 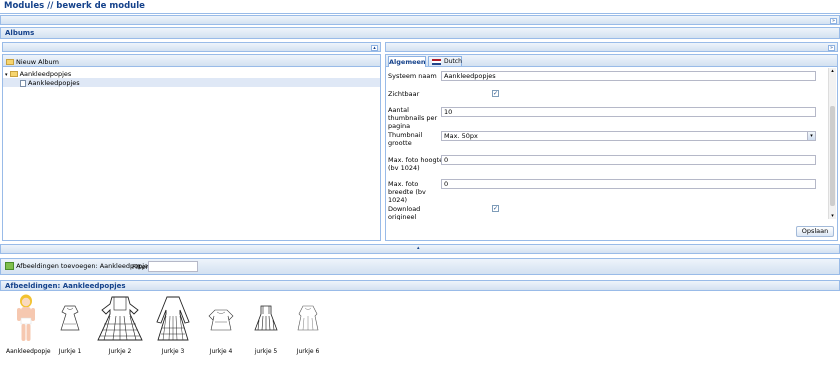 What do you see at coordinates (628, 184) in the screenshot?
I see `max-width-input: 0` at bounding box center [628, 184].